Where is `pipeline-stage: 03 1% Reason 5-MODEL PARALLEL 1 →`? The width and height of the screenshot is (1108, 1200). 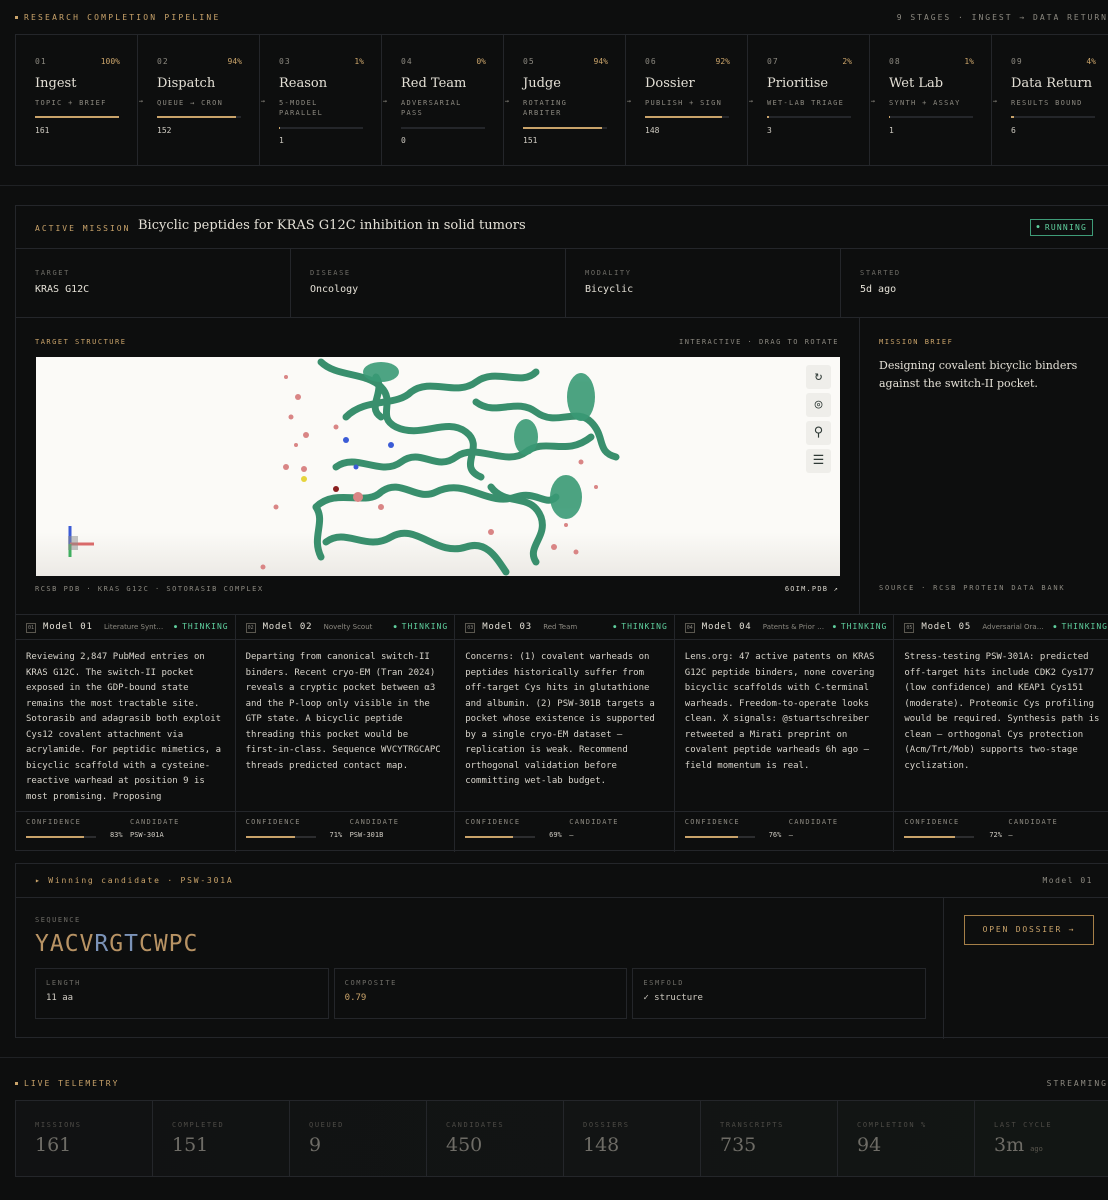 pipeline-stage: 03 1% Reason 5-MODEL PARALLEL 1 → is located at coordinates (323, 100).